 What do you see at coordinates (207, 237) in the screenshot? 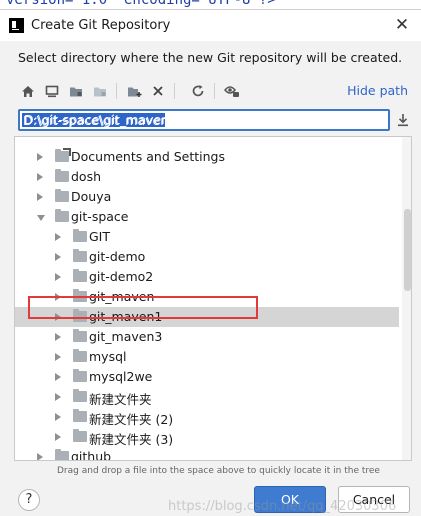
I see `tree-row: GIT` at bounding box center [207, 237].